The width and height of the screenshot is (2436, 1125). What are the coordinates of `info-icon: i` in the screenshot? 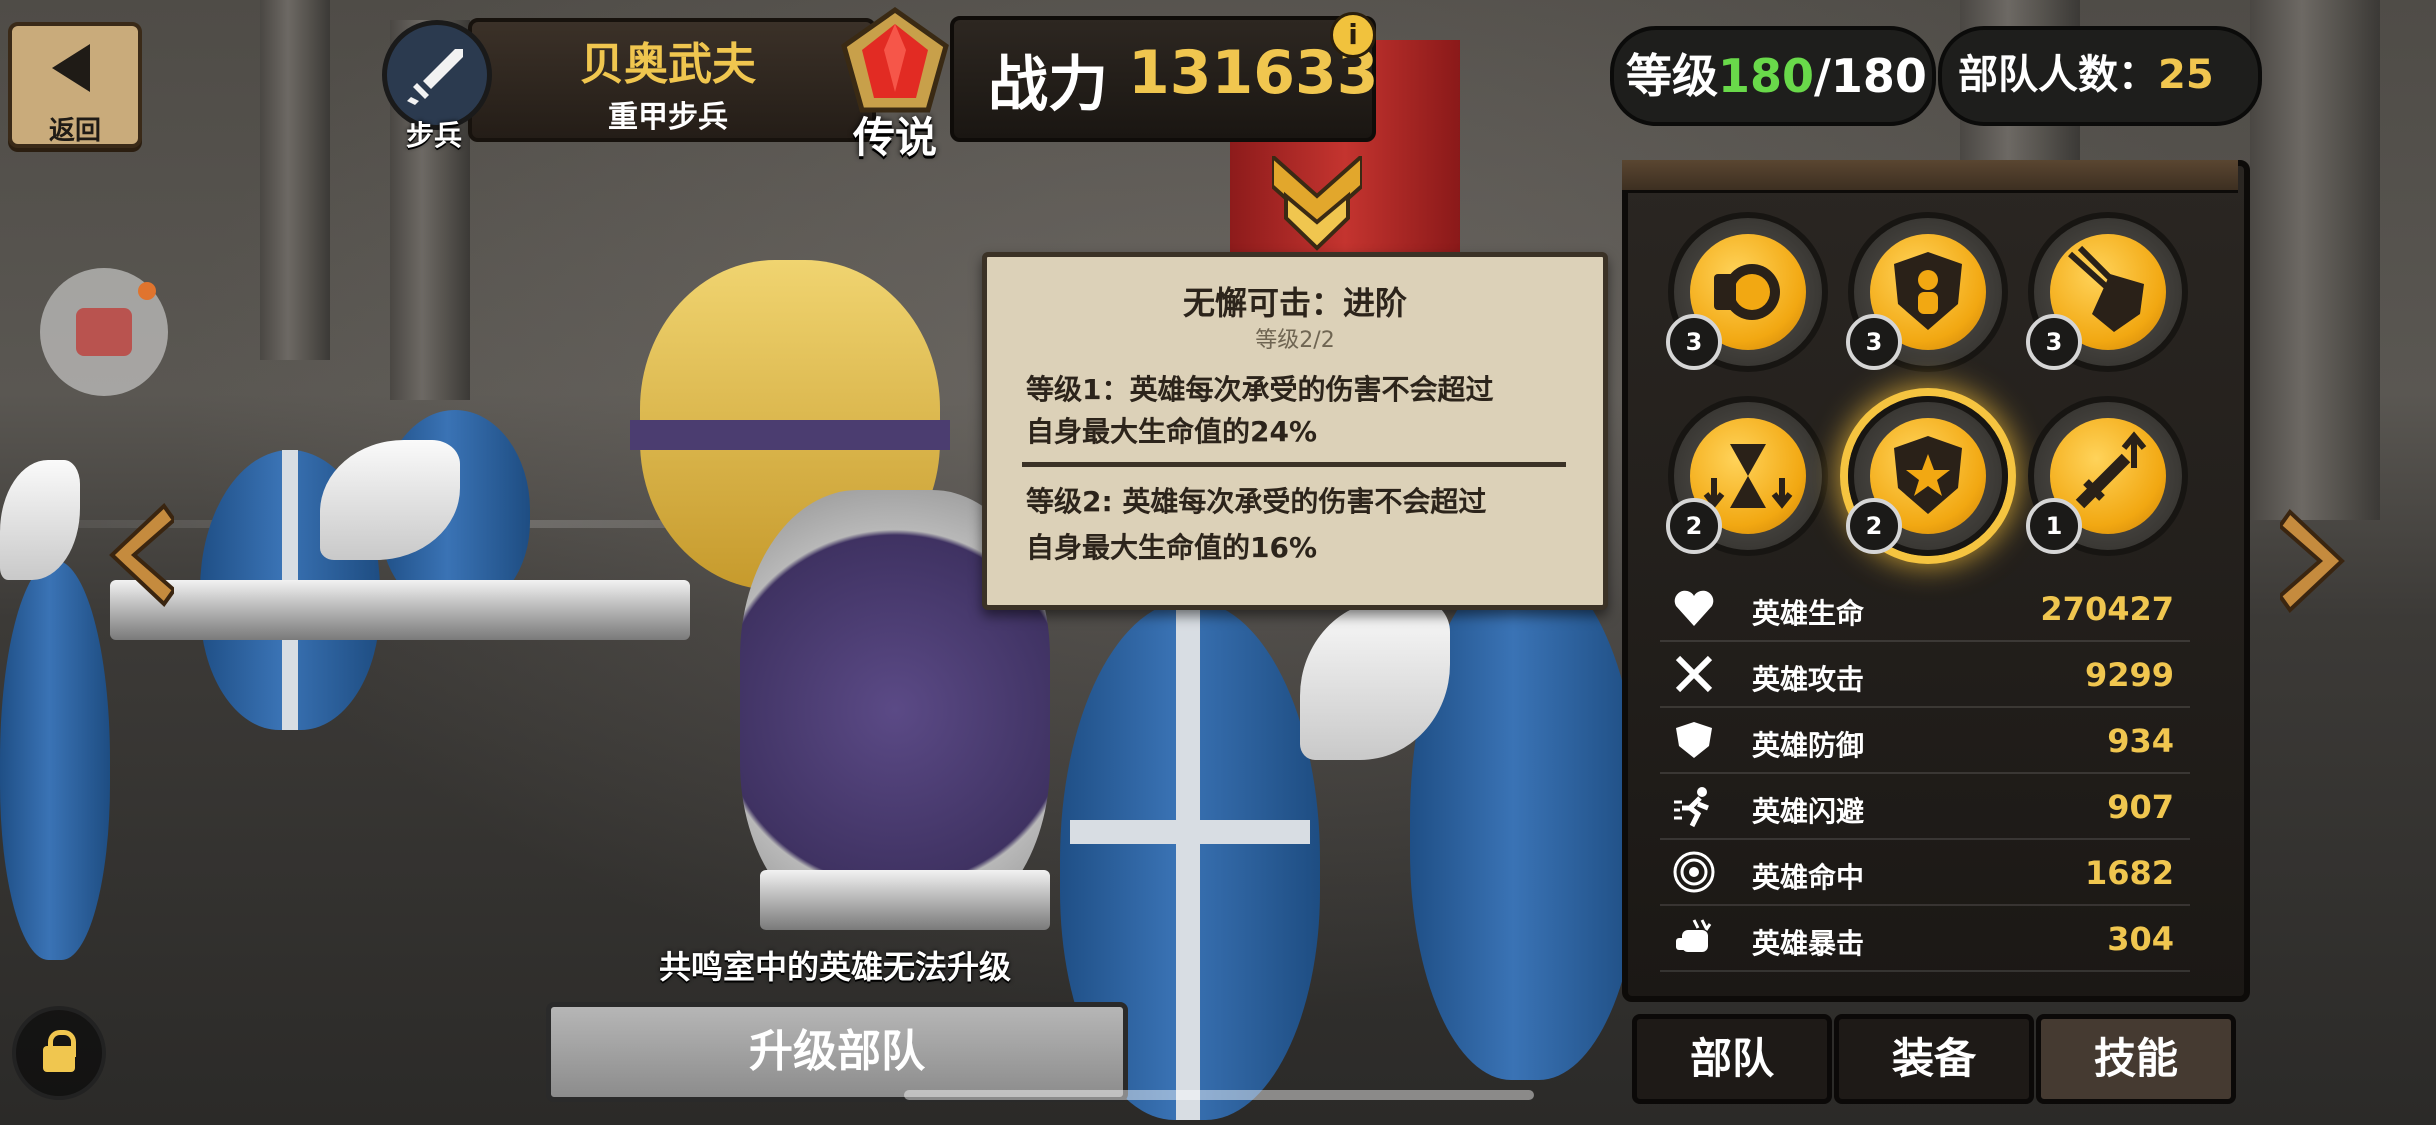 It's located at (1353, 35).